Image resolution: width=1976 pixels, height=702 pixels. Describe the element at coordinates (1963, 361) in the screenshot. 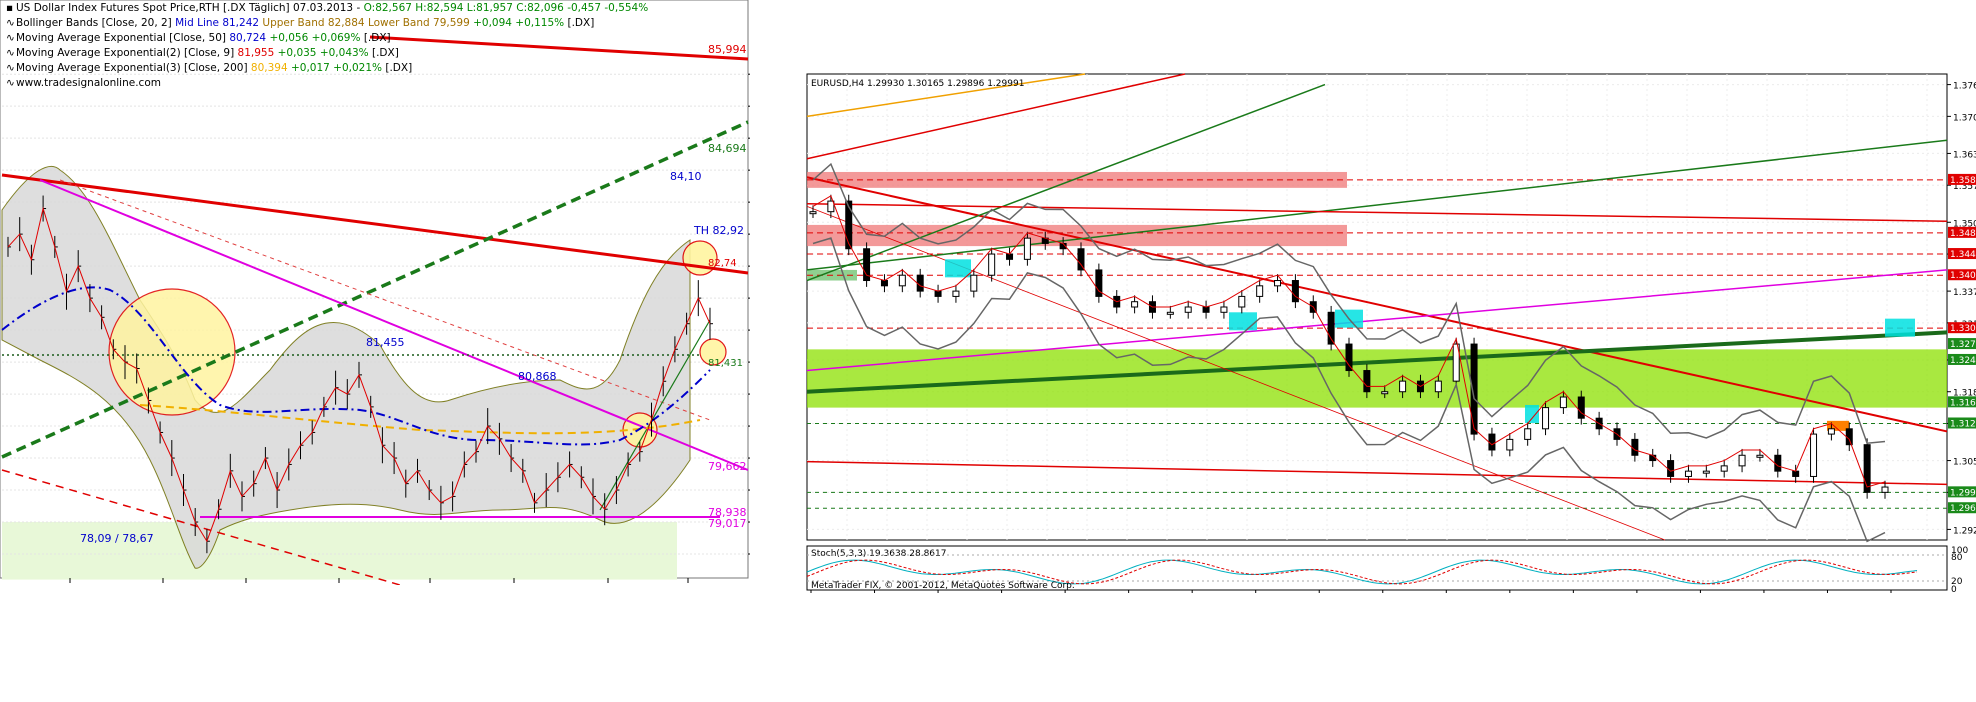

I see `price-label-text: 1.324` at that location.